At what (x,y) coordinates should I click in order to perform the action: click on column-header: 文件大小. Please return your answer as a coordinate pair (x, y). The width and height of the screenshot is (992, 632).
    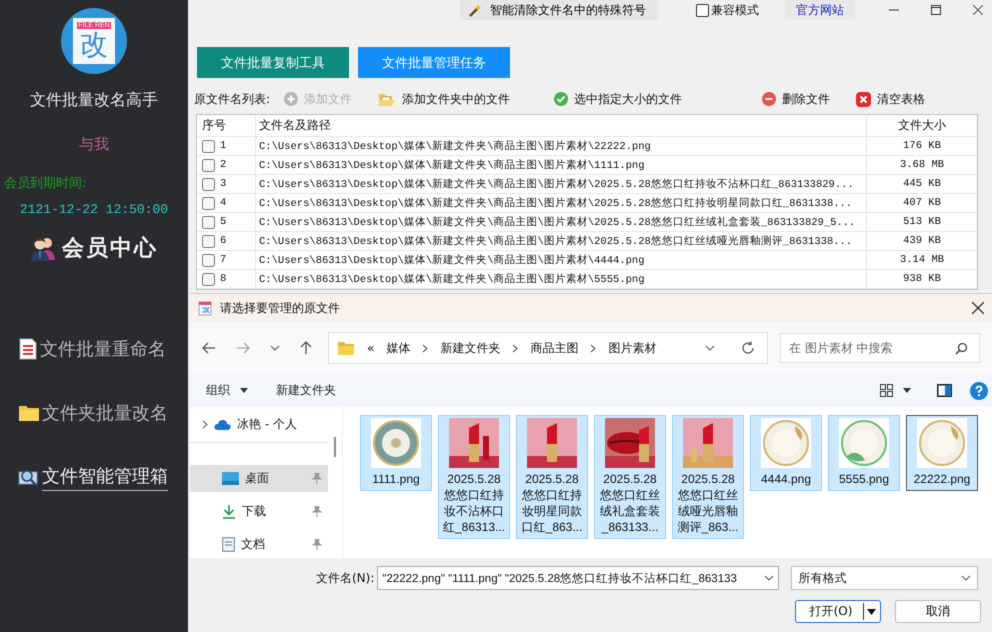
    Looking at the image, I should click on (921, 125).